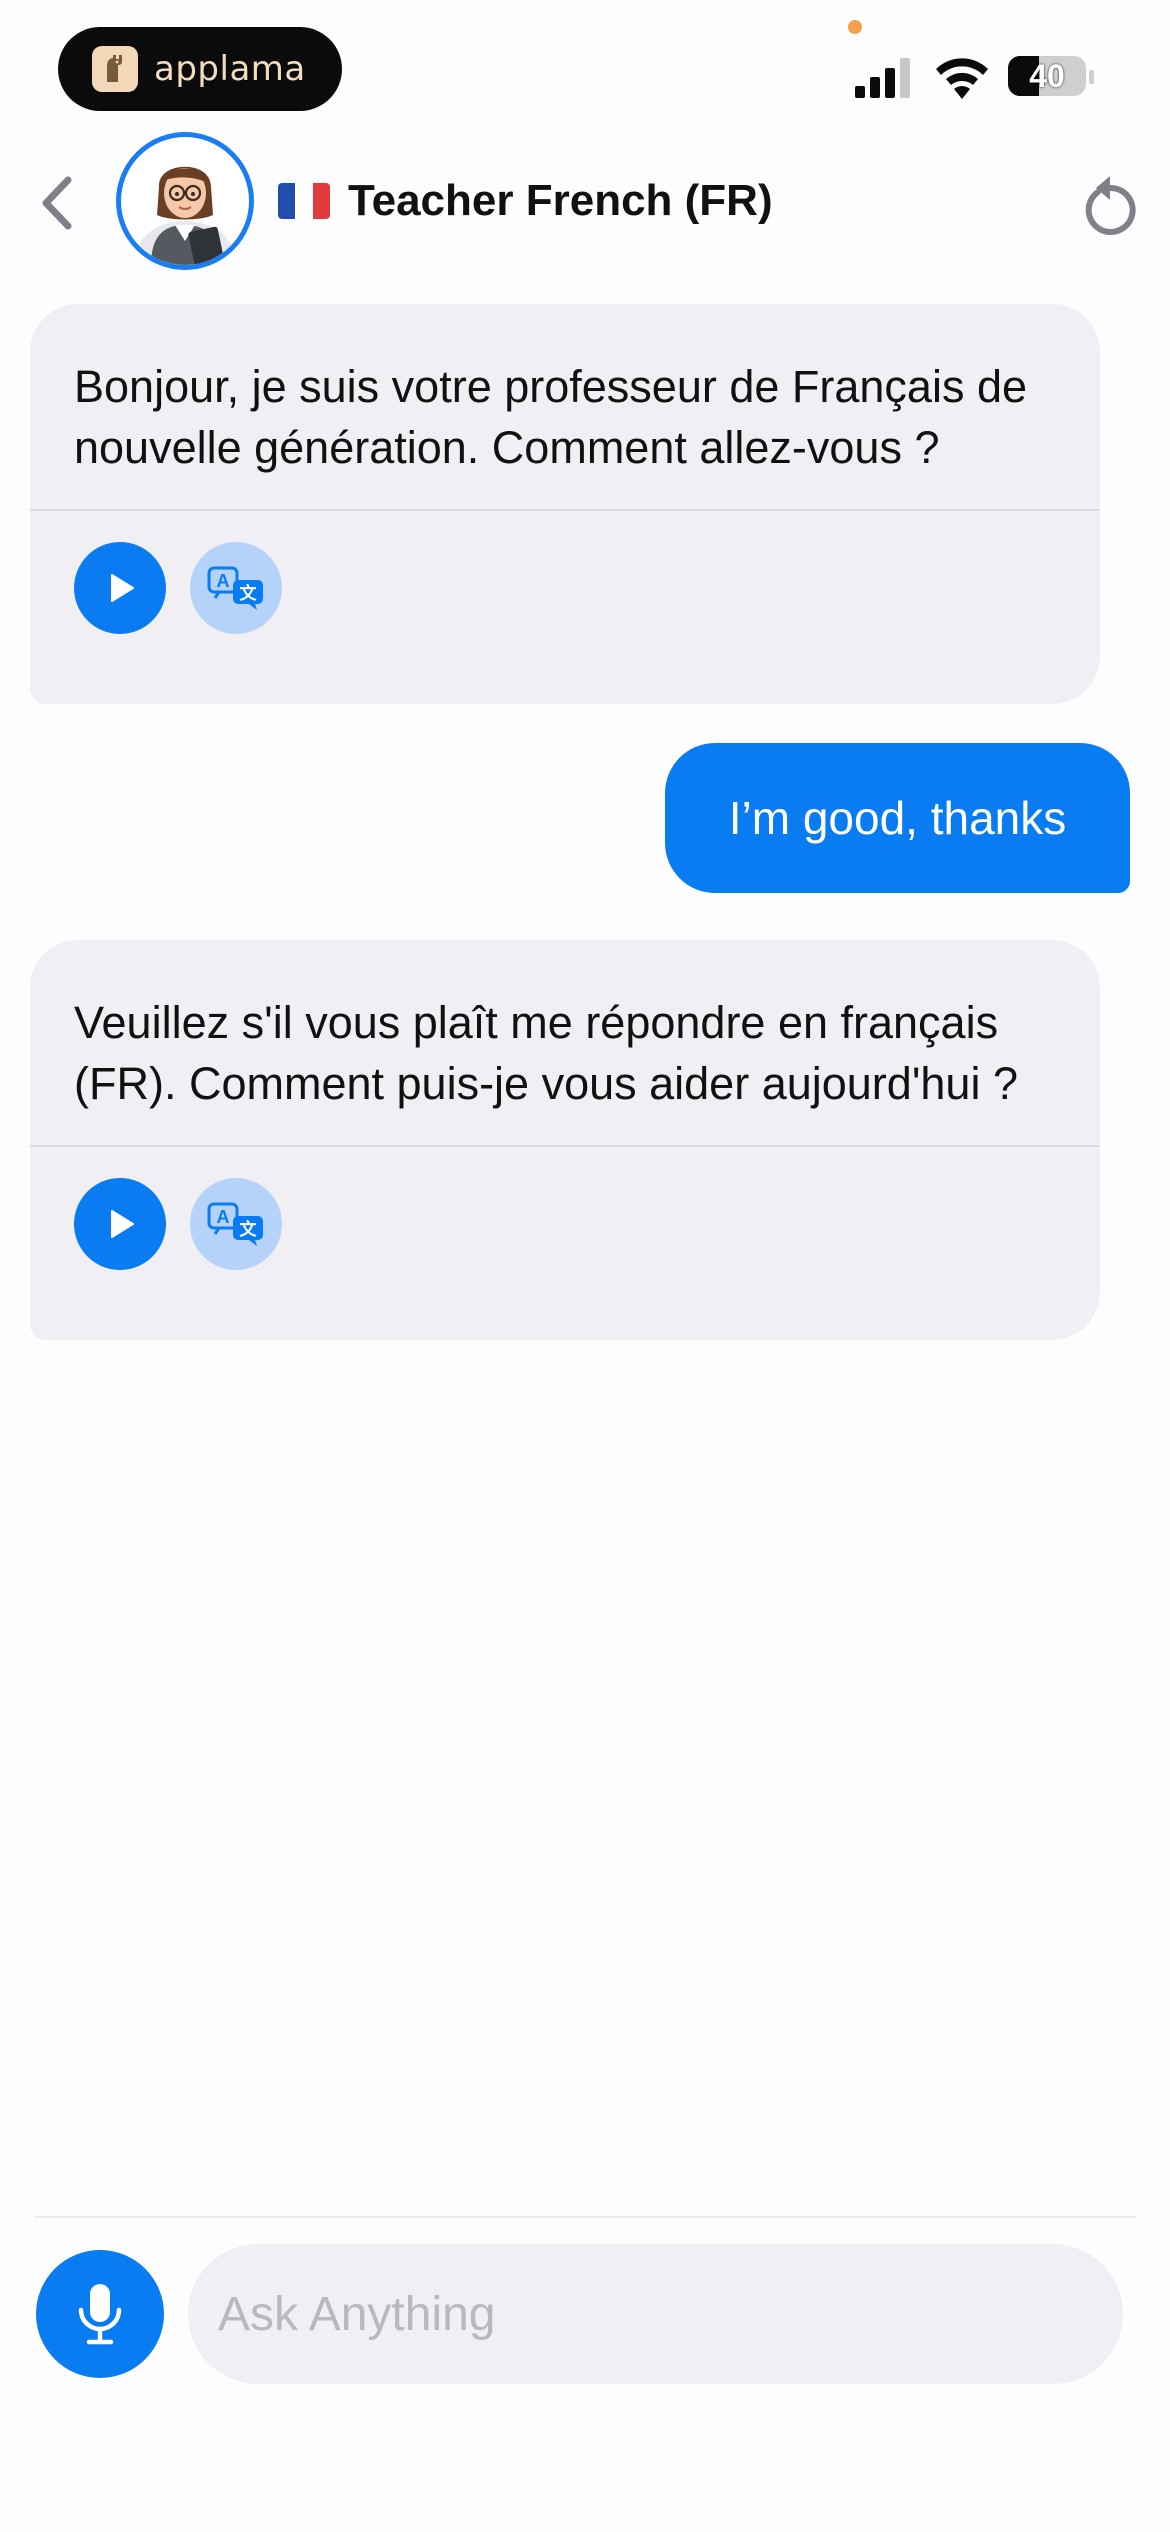 This screenshot has height=2532, width=1170. Describe the element at coordinates (655, 2314) in the screenshot. I see `ask-anything-input` at that location.